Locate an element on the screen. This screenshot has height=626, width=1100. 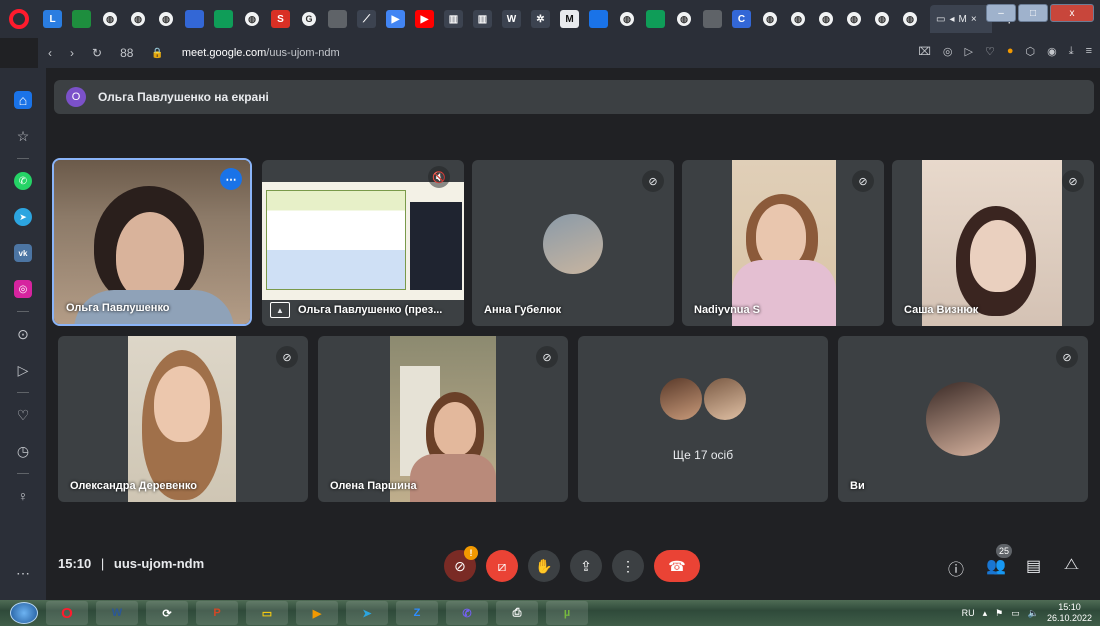
activities-icon: ⧍ is located at coordinates (1071, 565).